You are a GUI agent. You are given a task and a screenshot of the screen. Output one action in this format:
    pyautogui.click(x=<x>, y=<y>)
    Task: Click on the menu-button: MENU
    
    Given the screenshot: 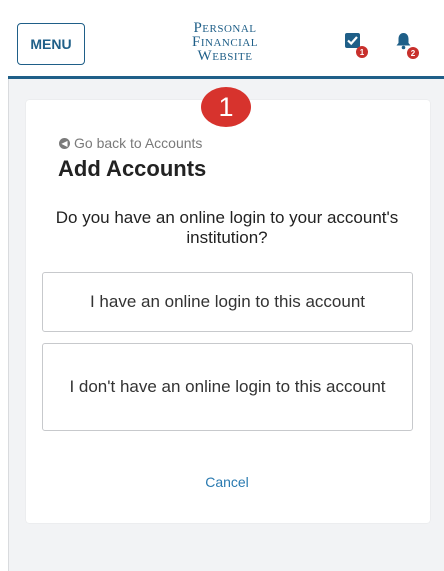 What is the action you would take?
    pyautogui.click(x=51, y=44)
    